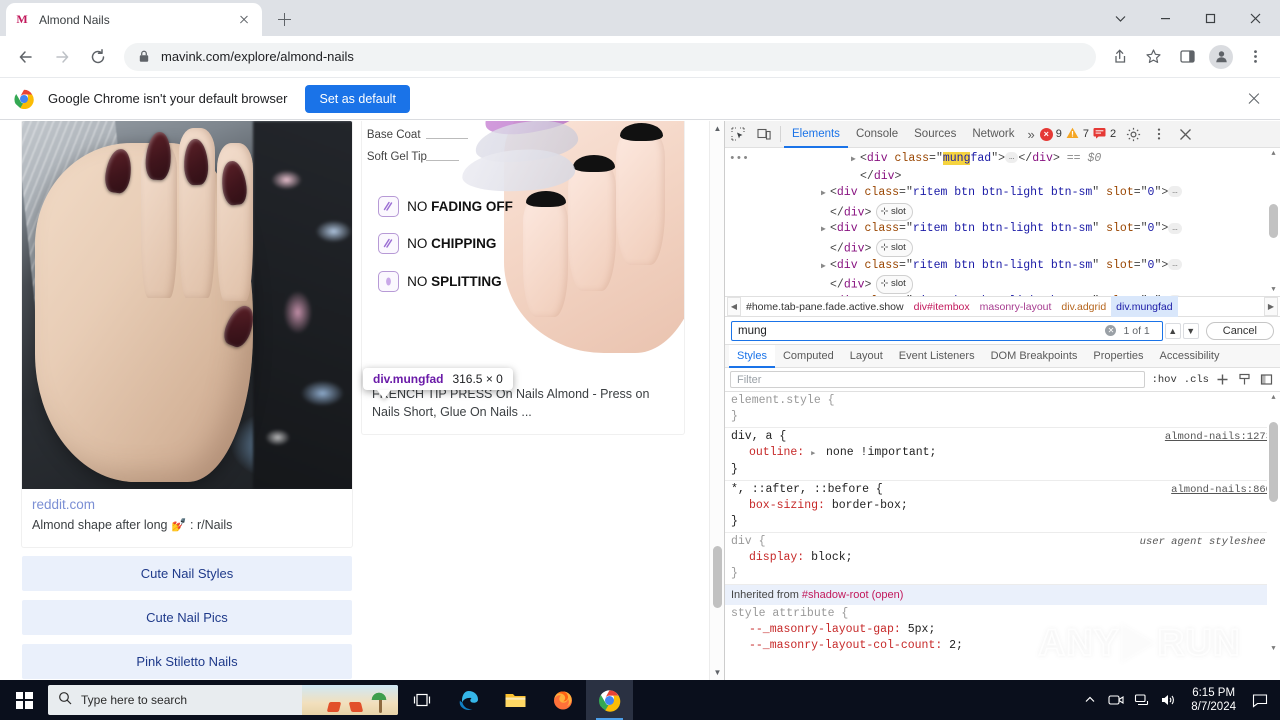 This screenshot has height=720, width=1280. Describe the element at coordinates (808, 356) in the screenshot. I see `tab-computed: Computed` at that location.